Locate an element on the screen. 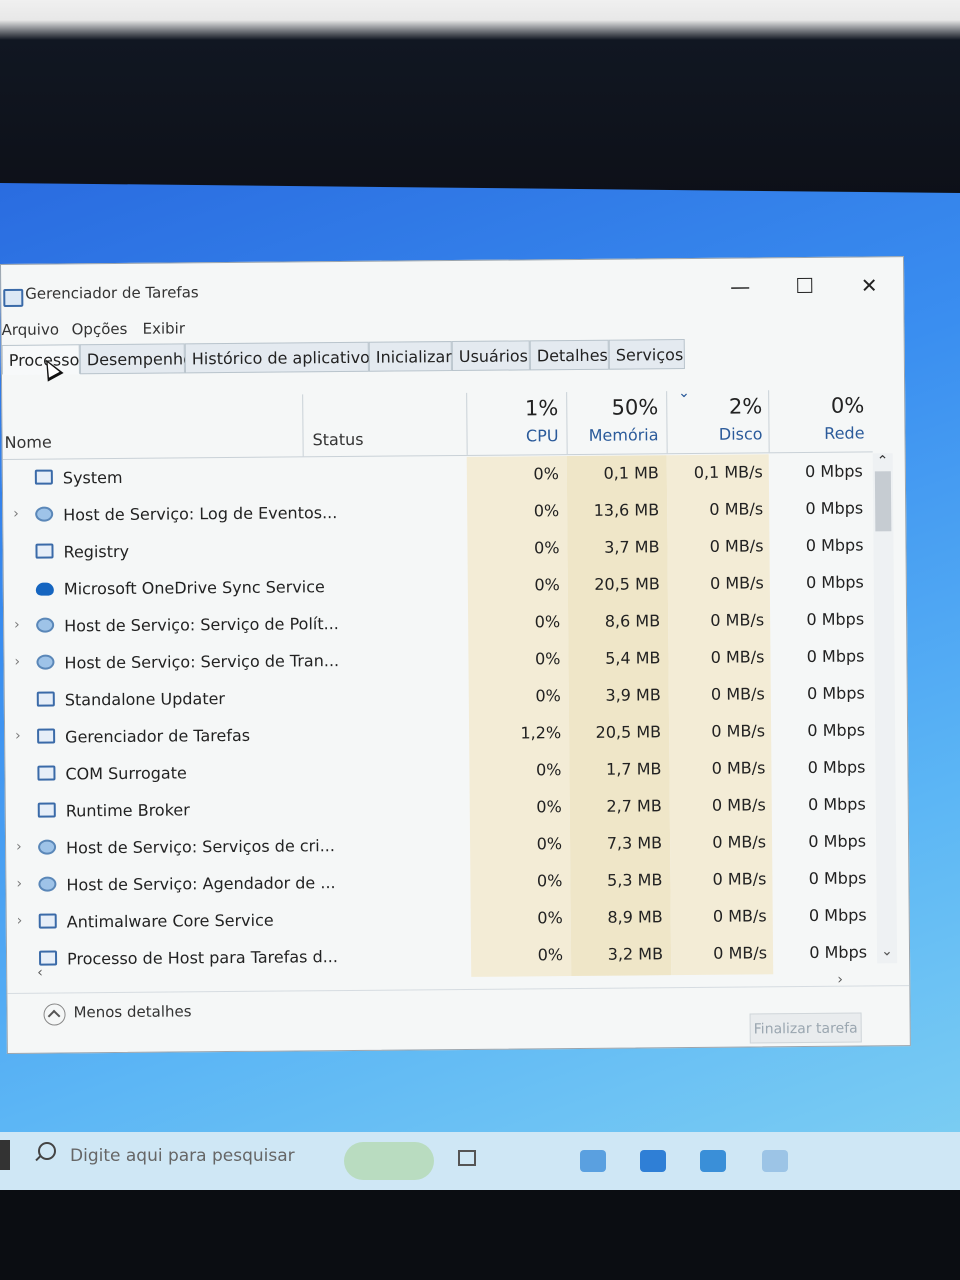 This screenshot has width=960, height=1280. title-bar: Gerenciador de Tarefas — ✕ is located at coordinates (452, 287).